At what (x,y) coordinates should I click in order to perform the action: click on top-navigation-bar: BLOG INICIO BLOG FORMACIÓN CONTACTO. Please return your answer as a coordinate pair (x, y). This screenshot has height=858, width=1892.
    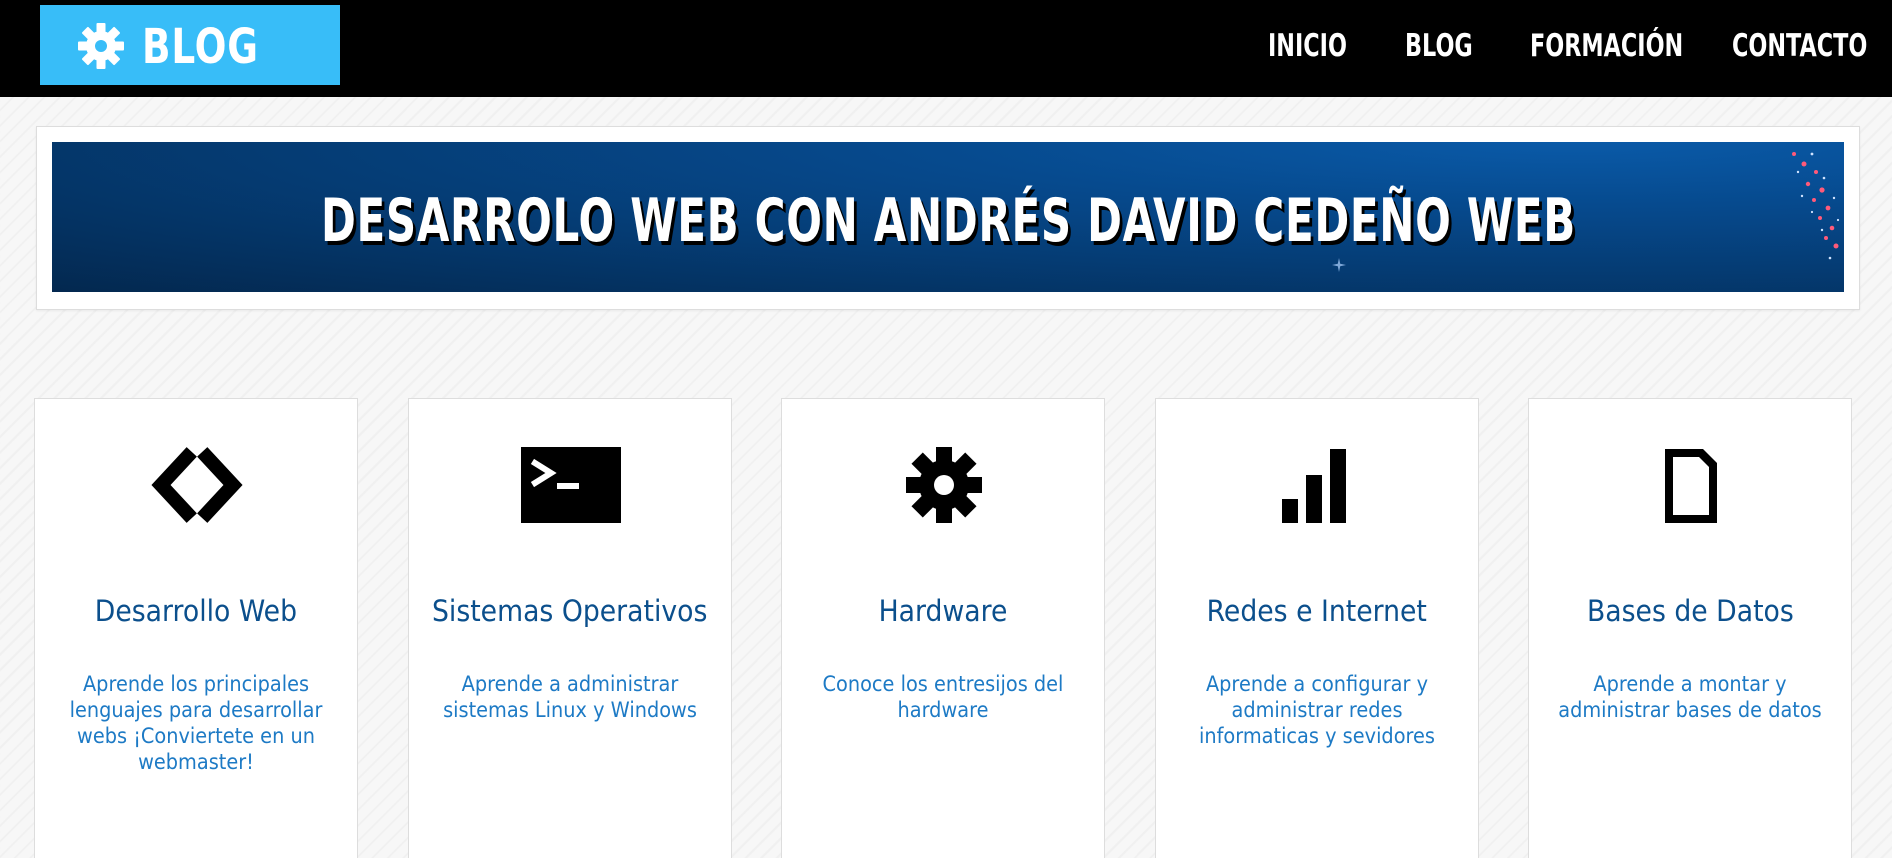
    Looking at the image, I should click on (946, 48).